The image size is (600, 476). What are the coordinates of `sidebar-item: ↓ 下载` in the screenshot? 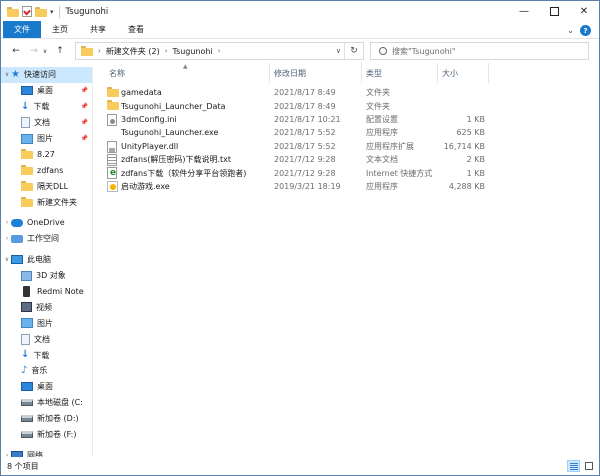 It's located at (46, 355).